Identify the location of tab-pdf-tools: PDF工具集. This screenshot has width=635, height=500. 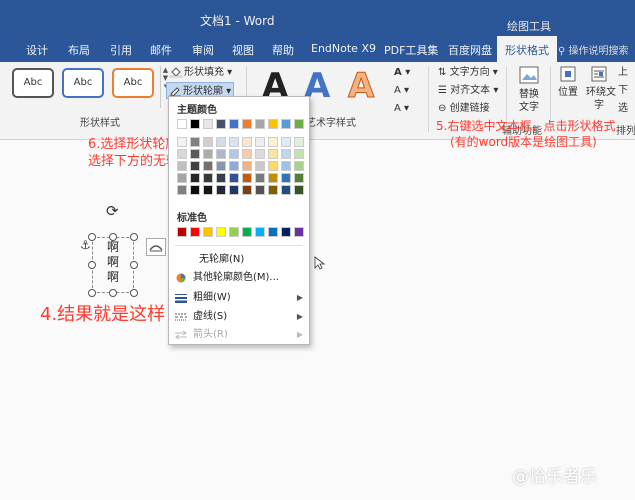
(411, 50).